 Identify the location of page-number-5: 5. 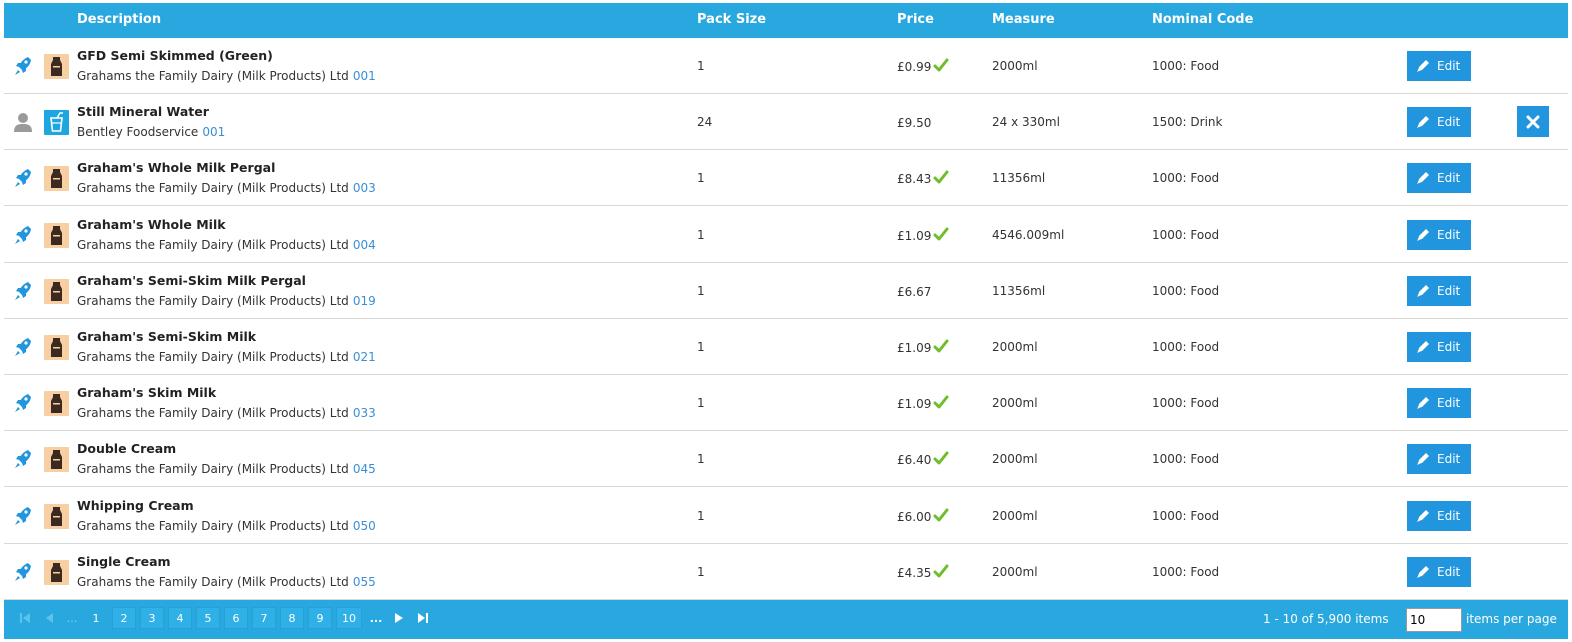
(208, 618).